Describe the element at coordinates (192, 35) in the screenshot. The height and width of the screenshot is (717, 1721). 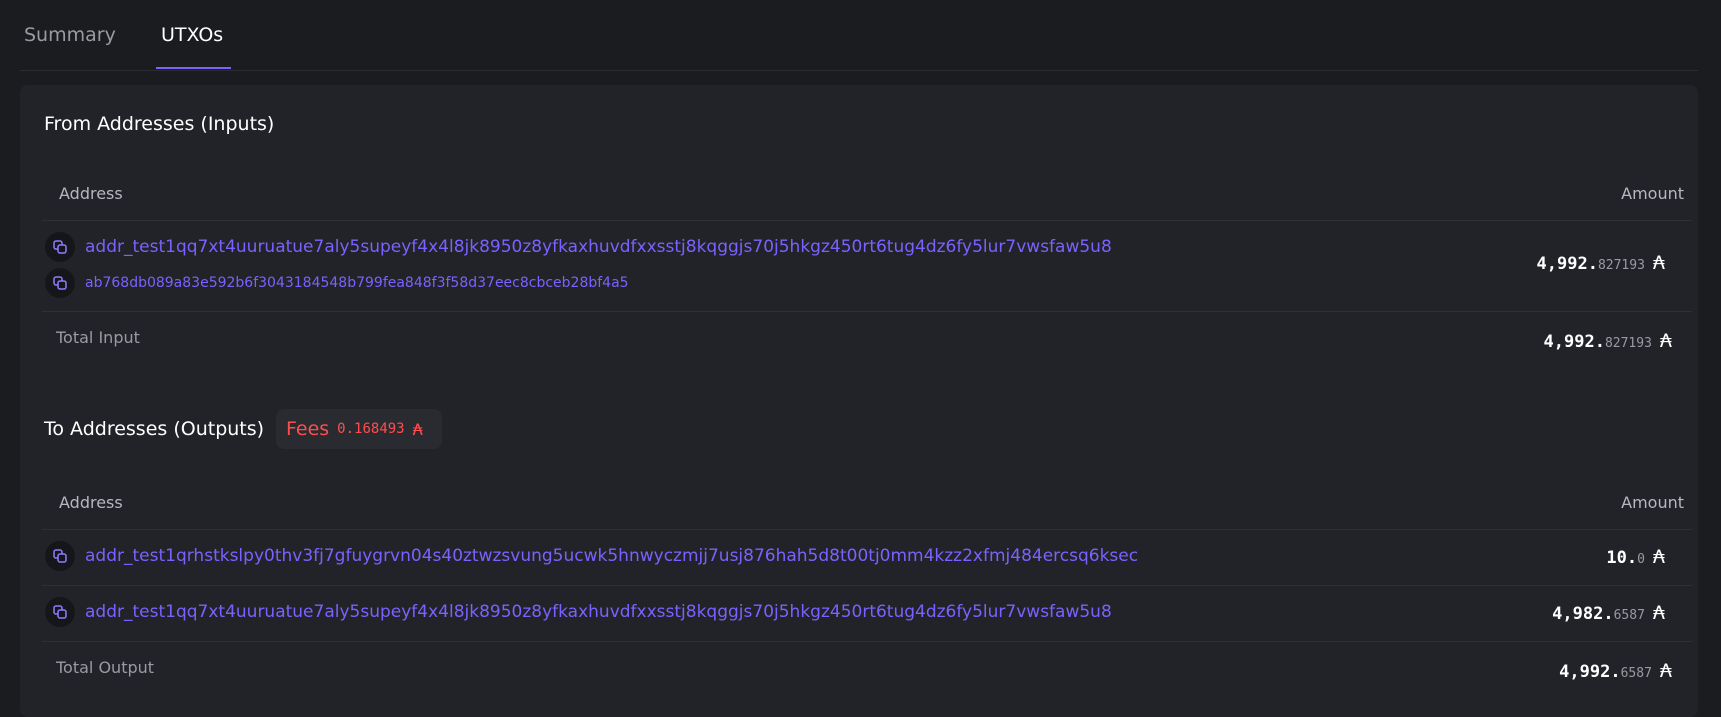
I see `tab-utxos: UTXOs` at that location.